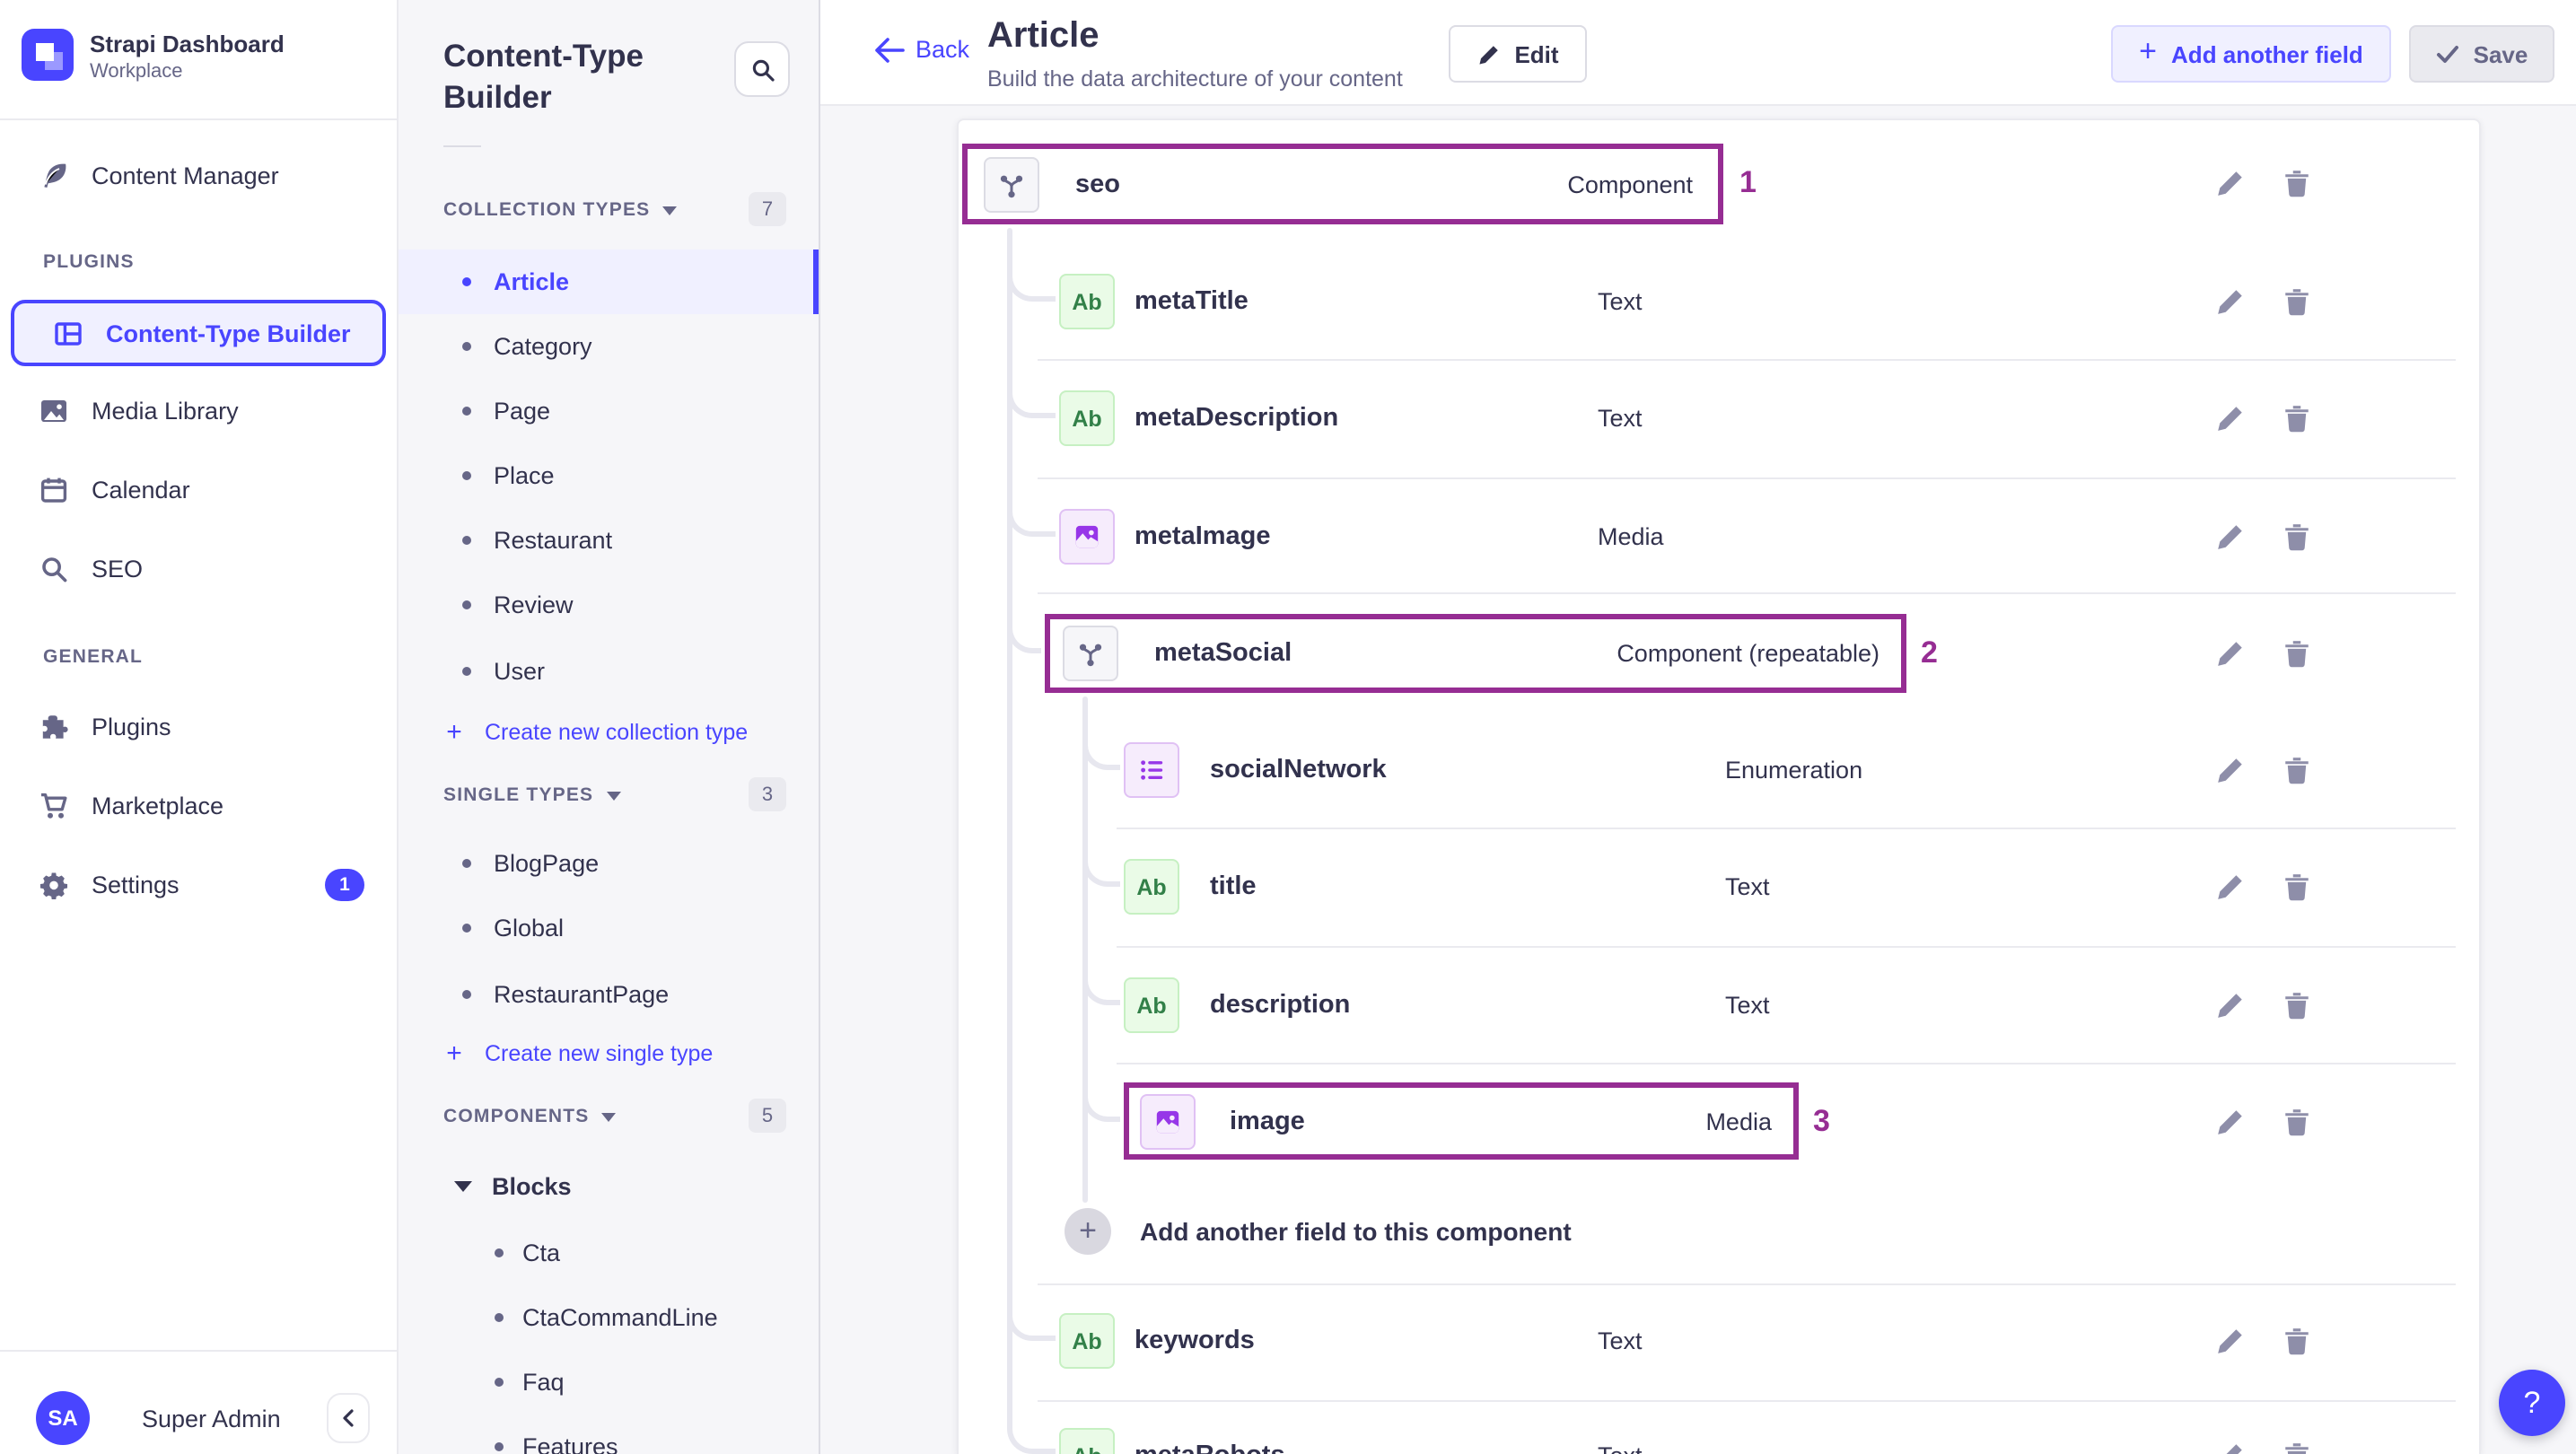  I want to click on subnav-item-restaurantpage: RestaurantPage, so click(609, 994).